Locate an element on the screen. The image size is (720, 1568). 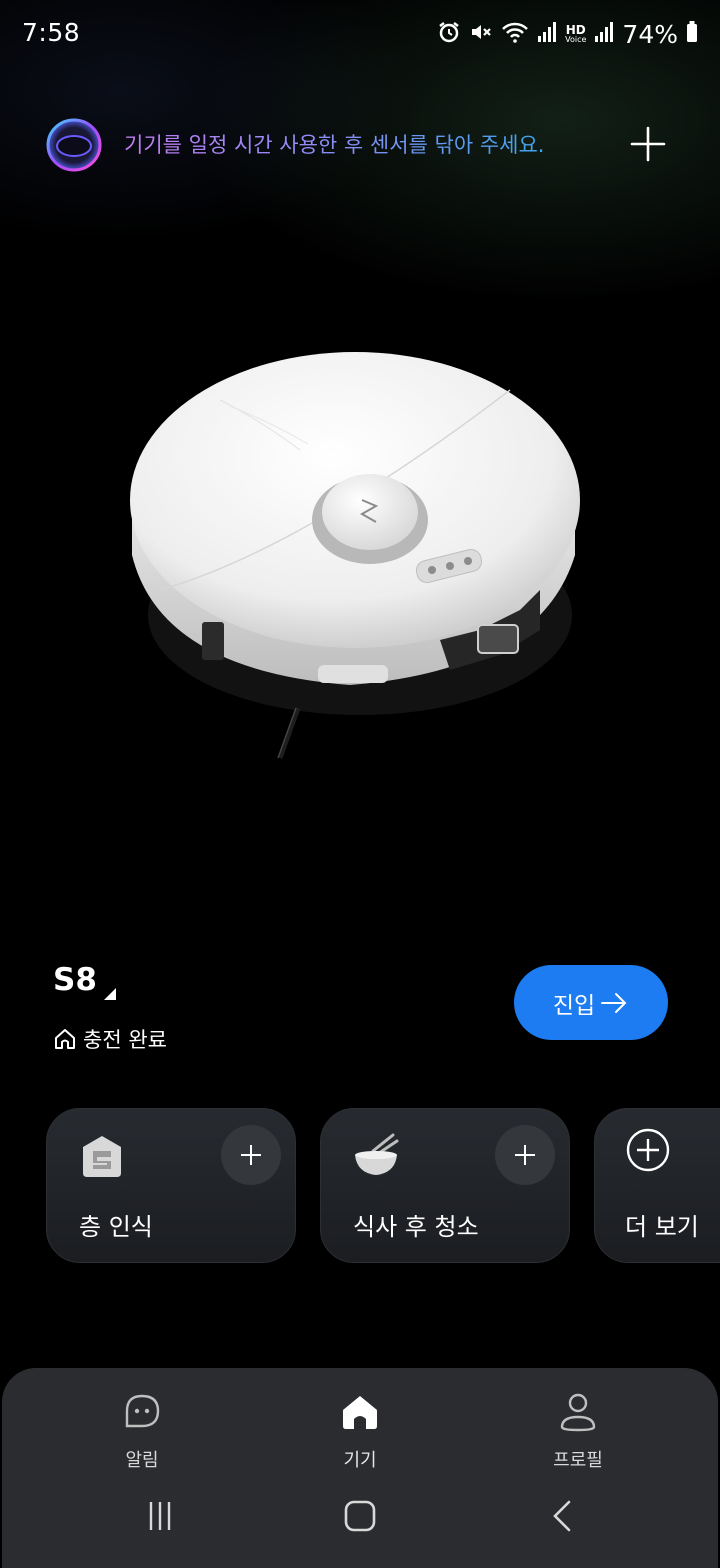
wifi-icon is located at coordinates (515, 34).